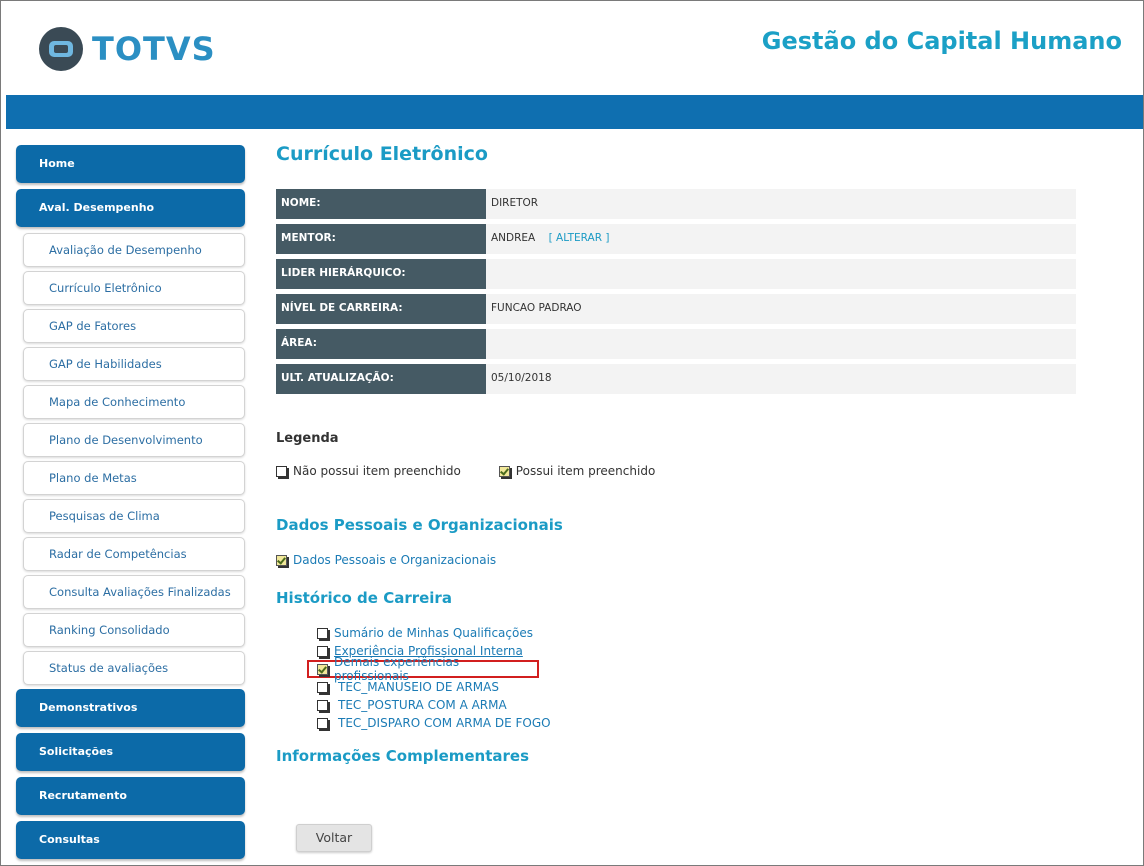  I want to click on info-row-mentor: MENTOR: ANDREA [ ALTERAR ], so click(676, 239).